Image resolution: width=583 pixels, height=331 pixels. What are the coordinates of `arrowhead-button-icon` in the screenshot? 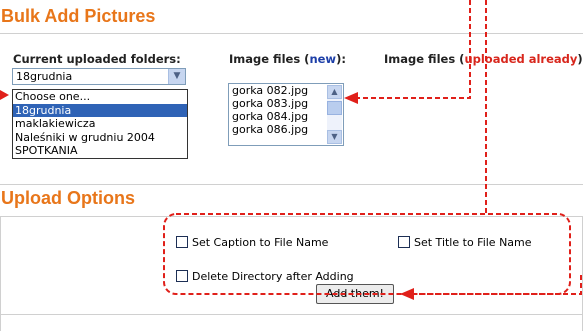 It's located at (407, 294).